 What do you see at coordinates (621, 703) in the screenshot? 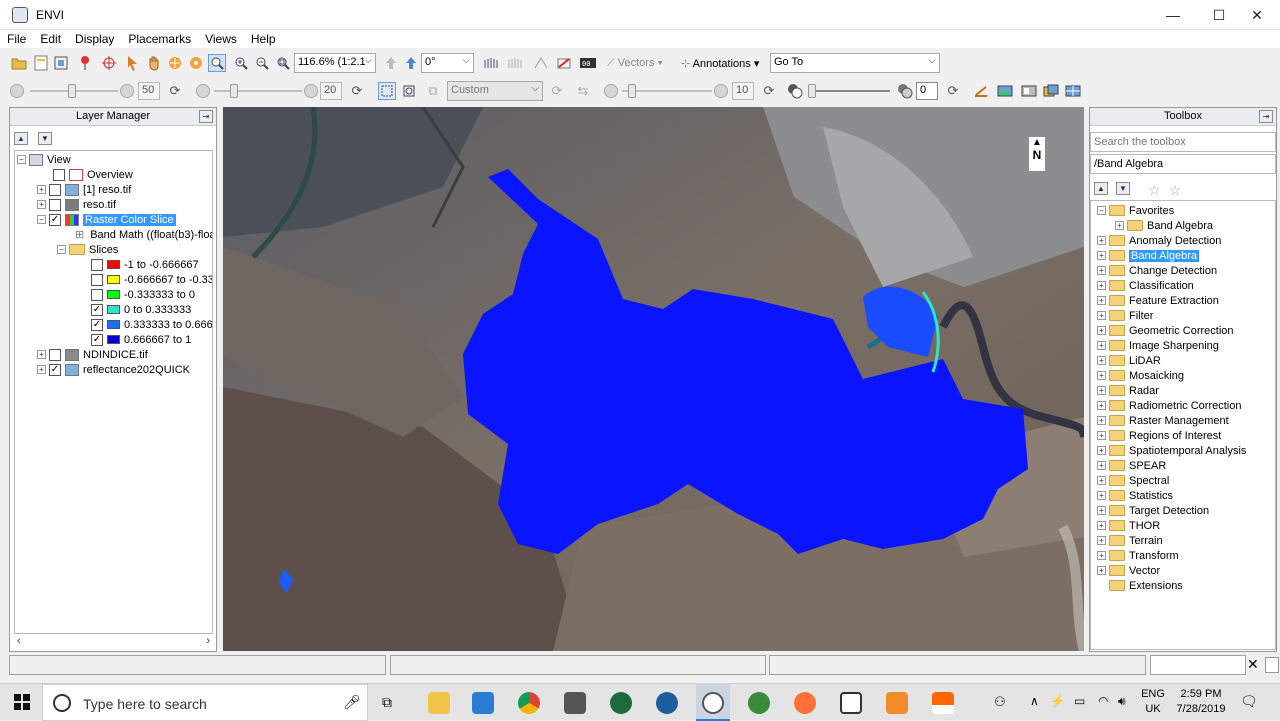
I see `app-icon-green` at bounding box center [621, 703].